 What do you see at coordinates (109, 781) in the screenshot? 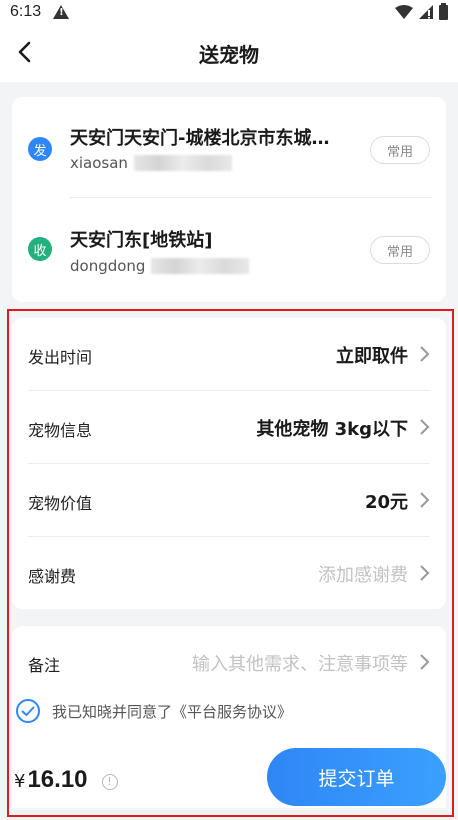
I see `info-icon: !` at bounding box center [109, 781].